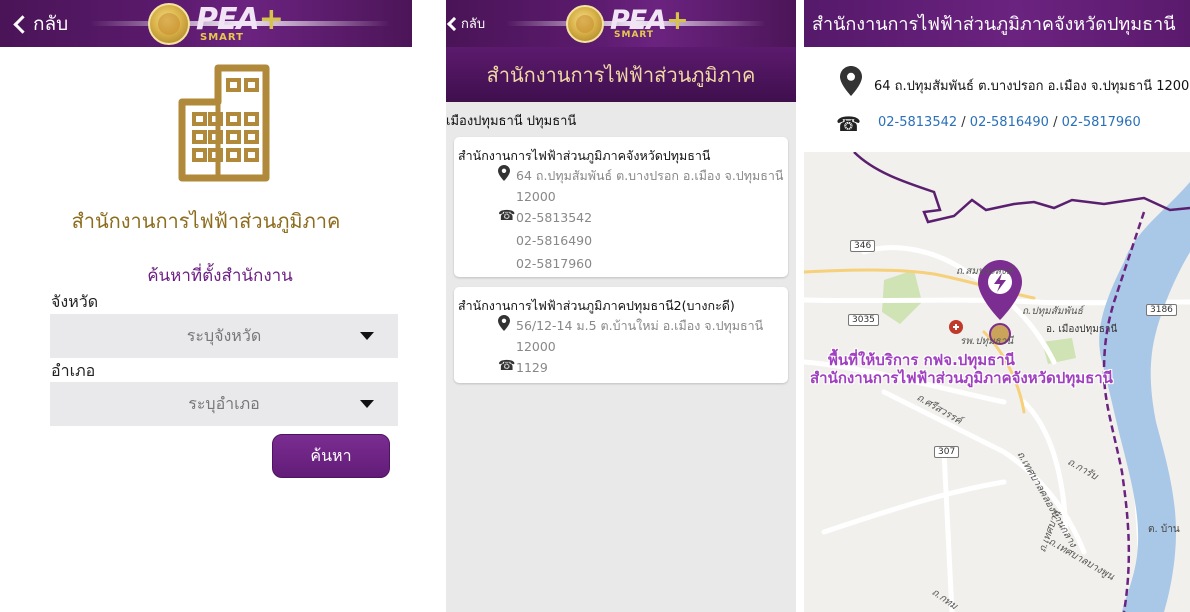  I want to click on section-subtitle: ค้นหาที่ตั้งสำนักงาน, so click(220, 276).